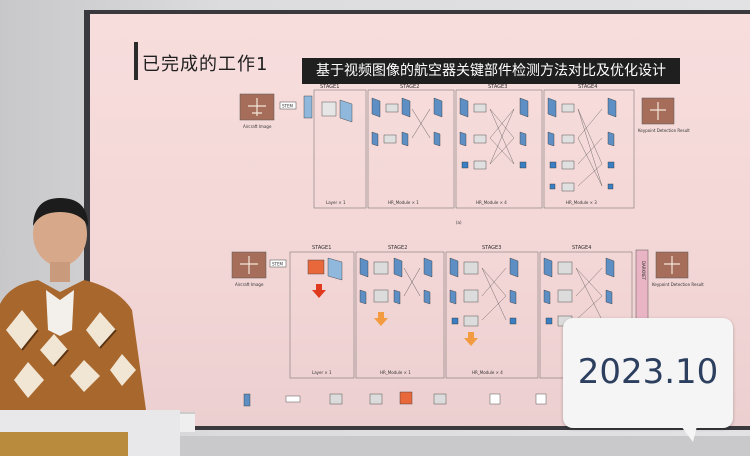  Describe the element at coordinates (465, 446) in the screenshot. I see `desk-edge` at that location.